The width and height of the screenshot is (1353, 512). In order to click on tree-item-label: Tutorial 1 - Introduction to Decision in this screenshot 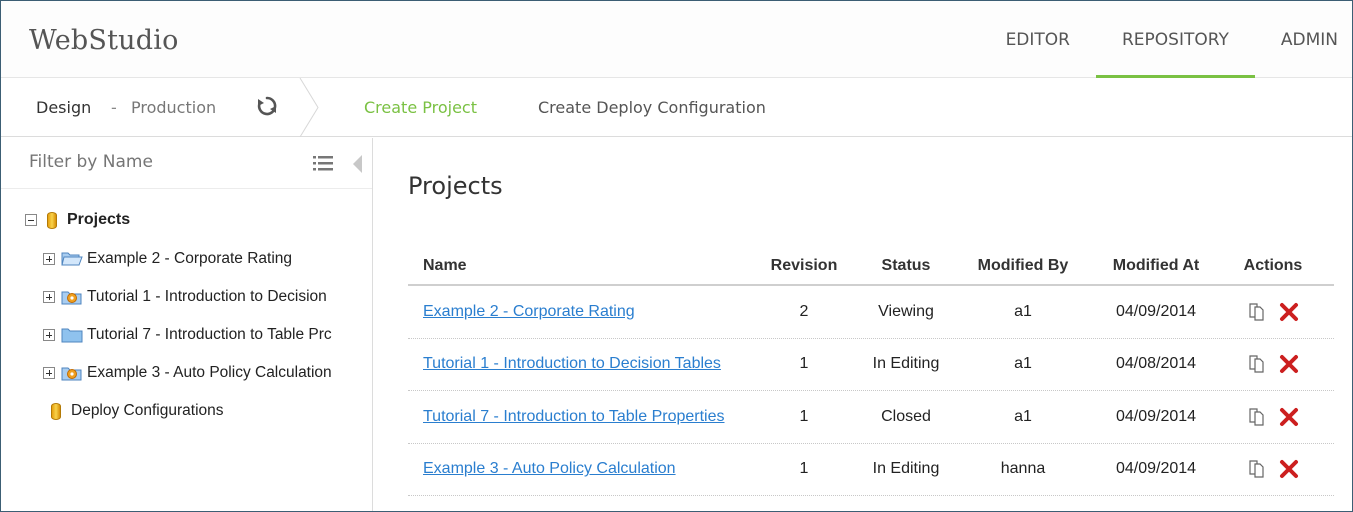, I will do `click(207, 296)`.